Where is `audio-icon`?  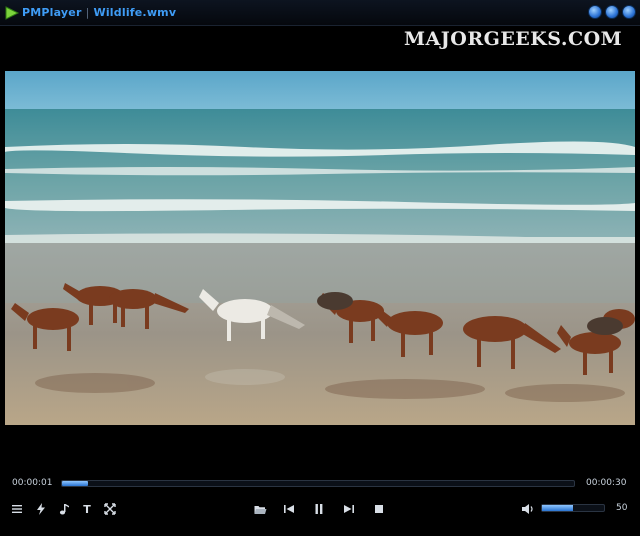 audio-icon is located at coordinates (64, 509).